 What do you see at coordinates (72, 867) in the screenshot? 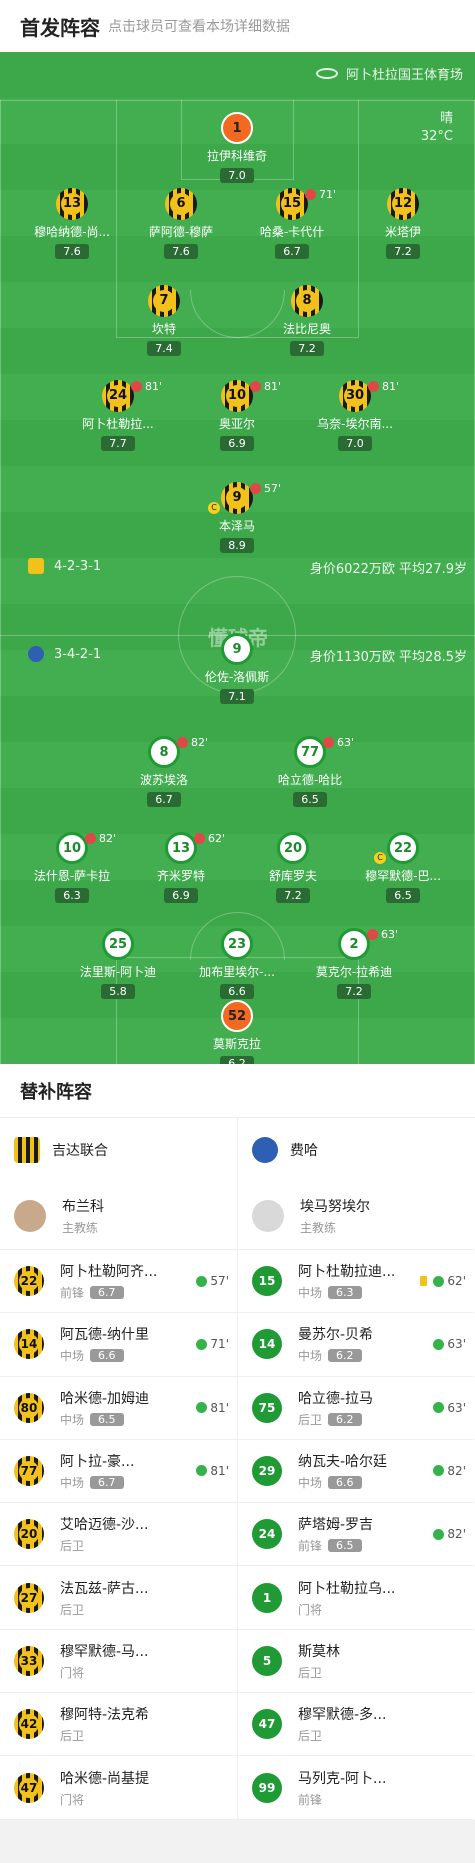
I see `away-player: 10 82' 法什恩-萨卡拉 6.3` at bounding box center [72, 867].